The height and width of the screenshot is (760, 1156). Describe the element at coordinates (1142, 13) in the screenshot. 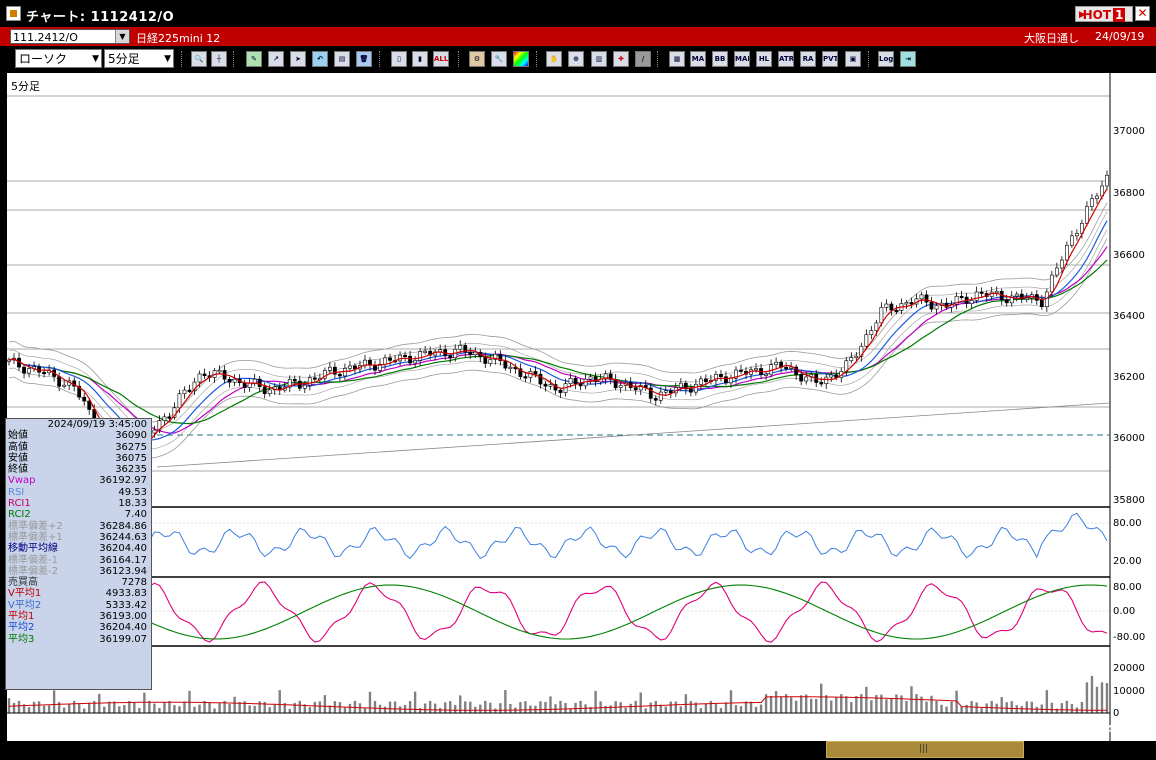

I see `close-button: ✕` at that location.